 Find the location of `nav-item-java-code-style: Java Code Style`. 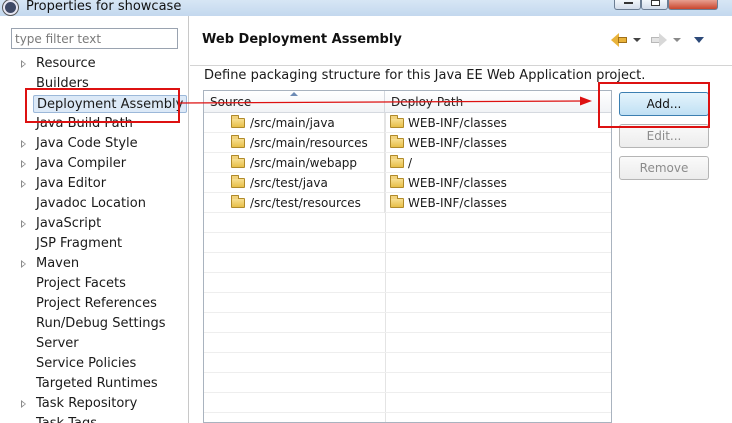

nav-item-java-code-style: Java Code Style is located at coordinates (94, 144).